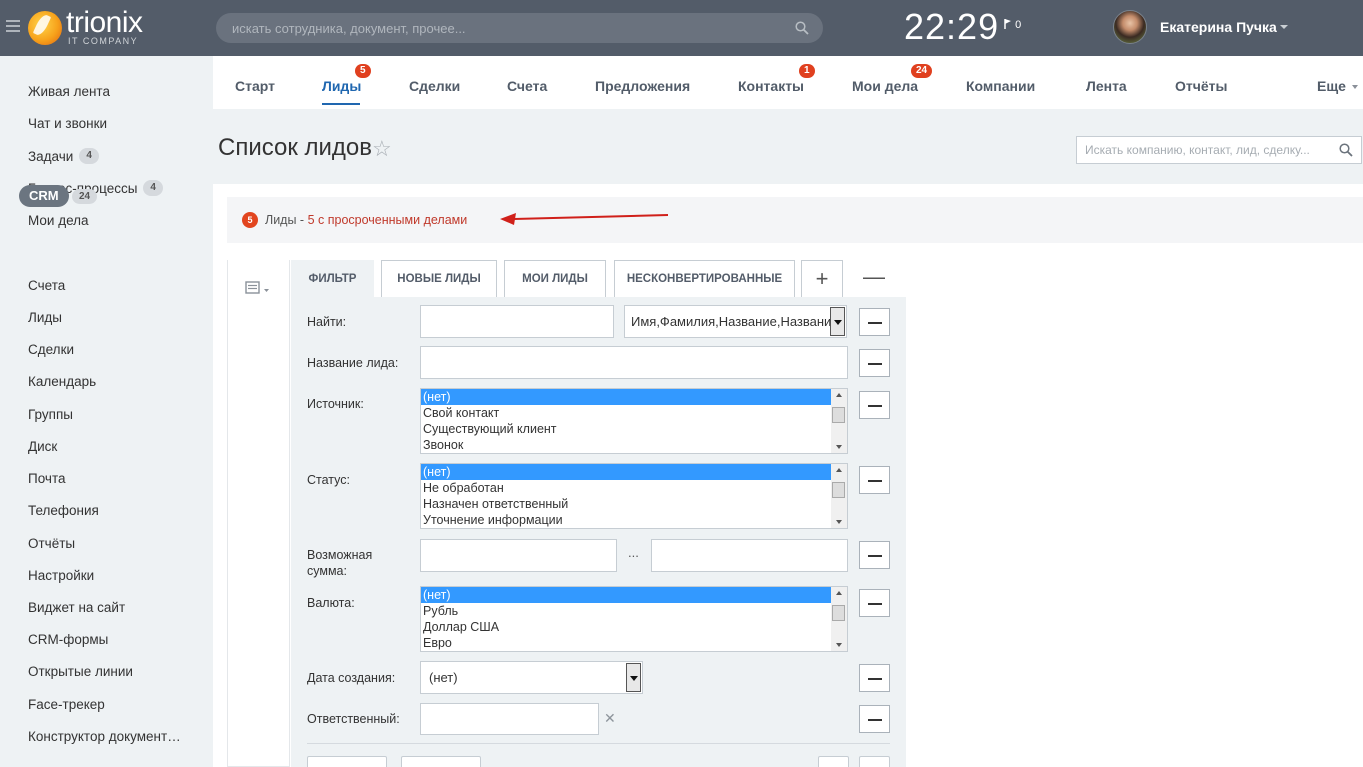 This screenshot has width=1363, height=767. Describe the element at coordinates (347, 761) in the screenshot. I see `apply-filter-button` at that location.